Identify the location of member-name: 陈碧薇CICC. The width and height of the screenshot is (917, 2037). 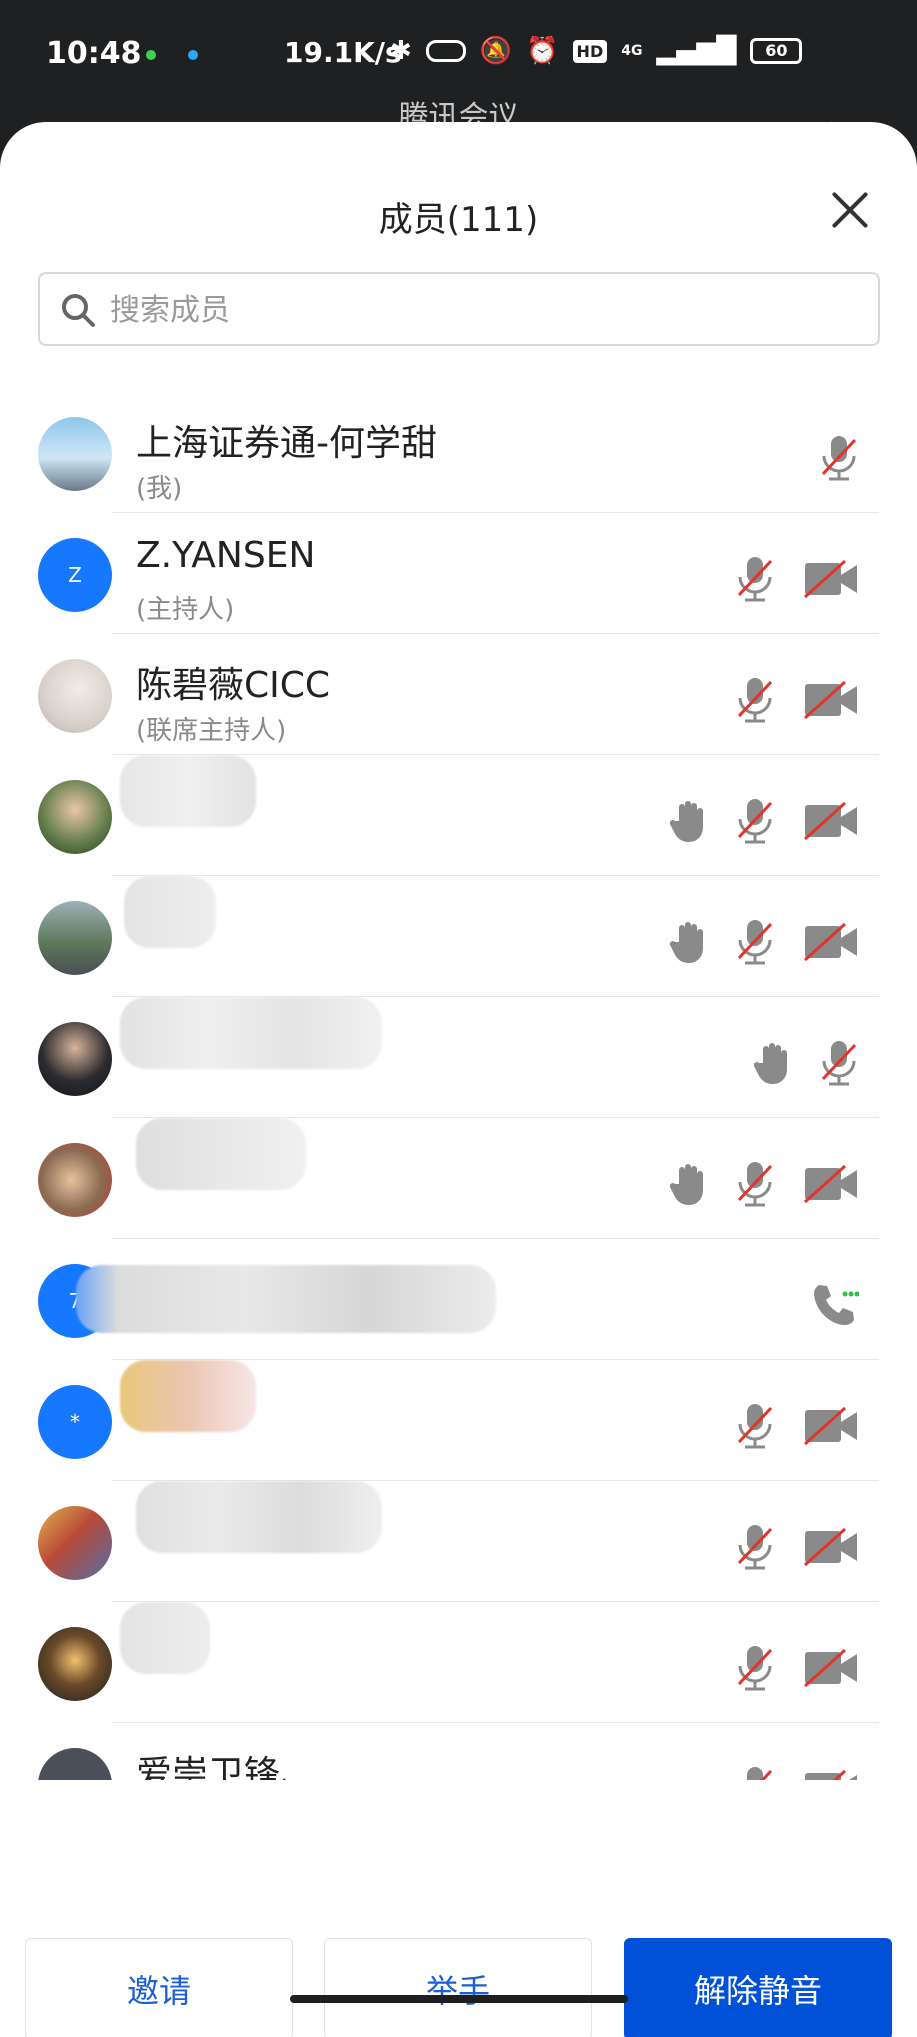
(233, 685).